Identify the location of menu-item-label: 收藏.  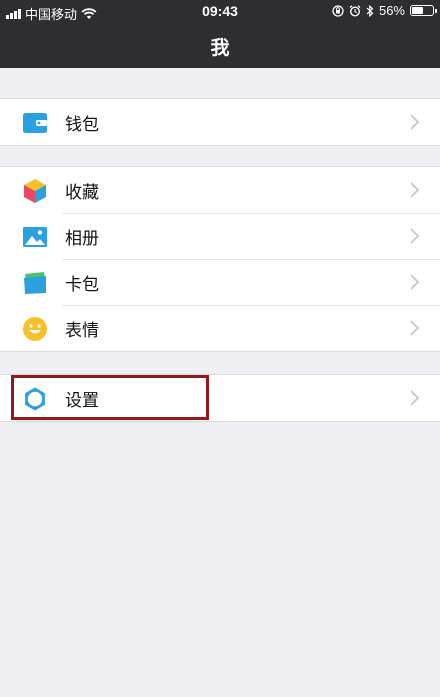
(82, 192).